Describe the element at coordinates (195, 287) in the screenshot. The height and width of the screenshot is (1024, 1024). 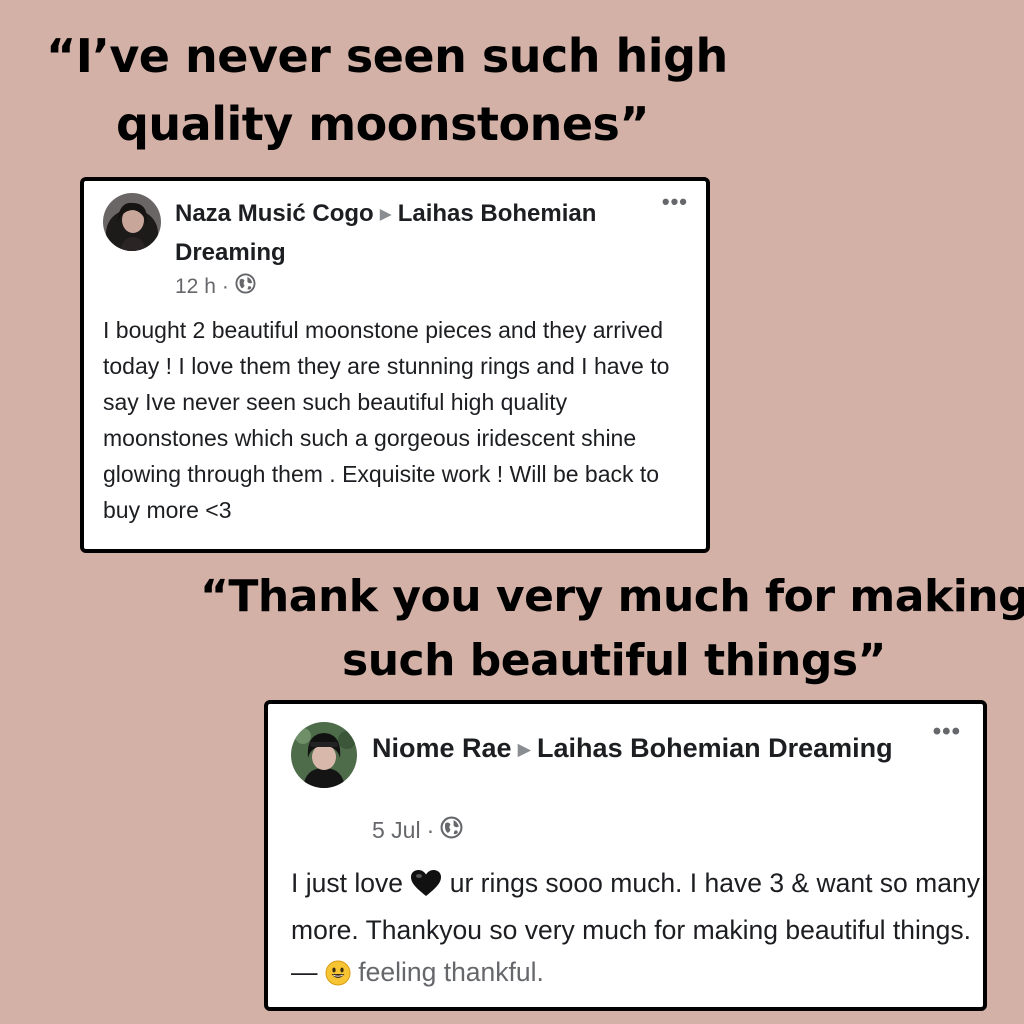
I see `post-time: 12 h` at that location.